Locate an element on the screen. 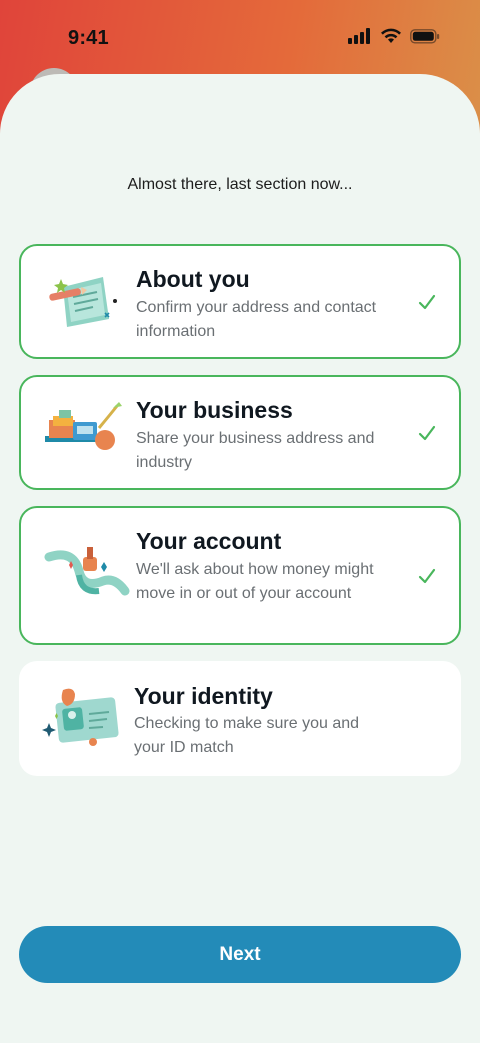  status-icons is located at coordinates (394, 36).